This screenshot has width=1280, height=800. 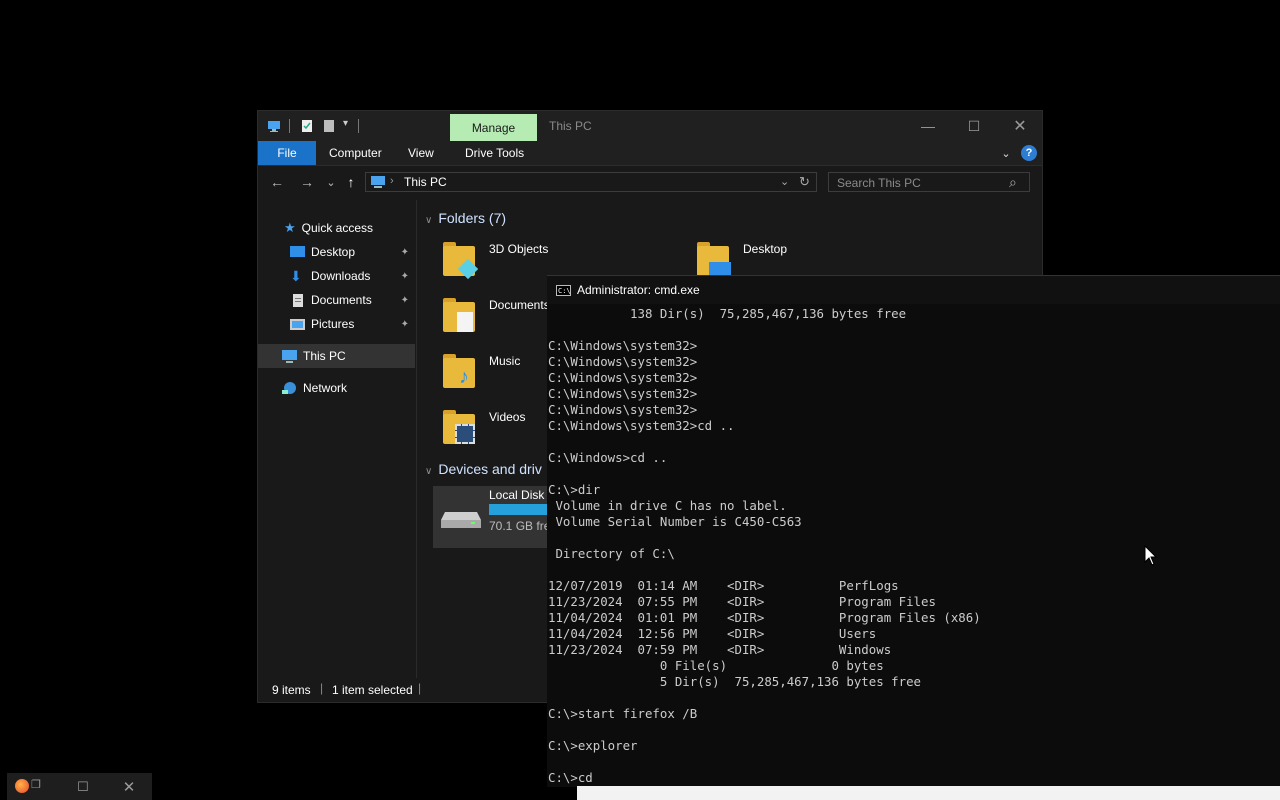 I want to click on group-title: Devices and driv, so click(x=490, y=469).